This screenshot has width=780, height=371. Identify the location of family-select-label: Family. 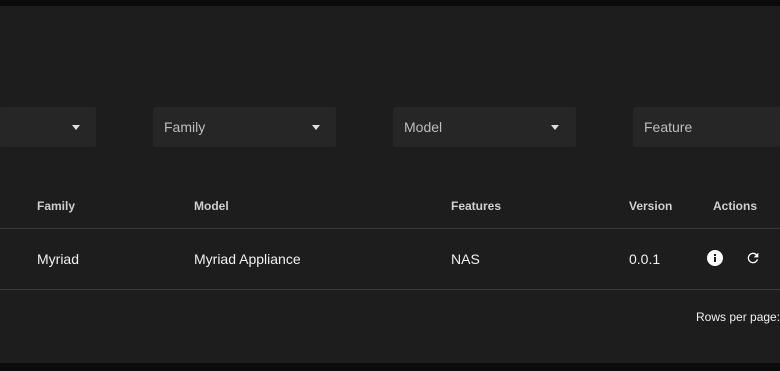
(185, 127).